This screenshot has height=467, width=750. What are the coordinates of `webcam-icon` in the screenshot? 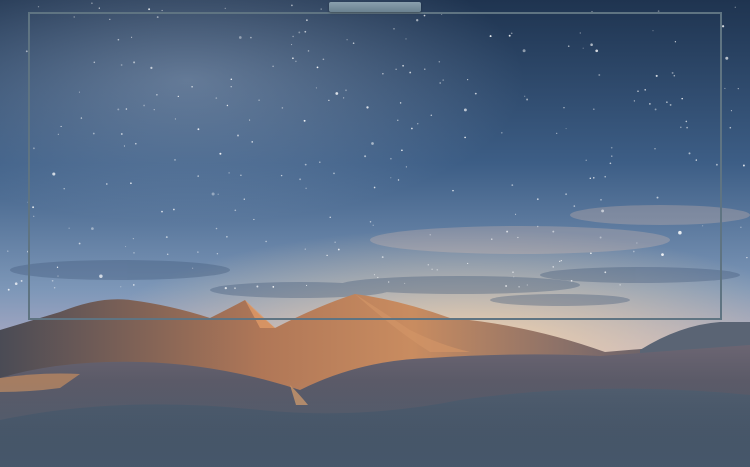 It's located at (375, 7).